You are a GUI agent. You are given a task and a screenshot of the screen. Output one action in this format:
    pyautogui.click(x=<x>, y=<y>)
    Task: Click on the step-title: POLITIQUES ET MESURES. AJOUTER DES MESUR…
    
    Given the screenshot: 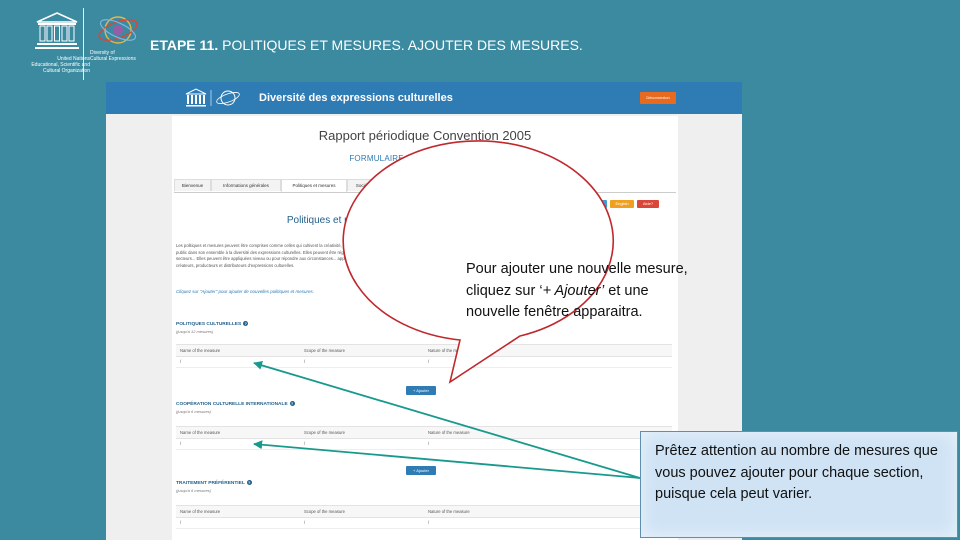 What is the action you would take?
    pyautogui.click(x=400, y=45)
    